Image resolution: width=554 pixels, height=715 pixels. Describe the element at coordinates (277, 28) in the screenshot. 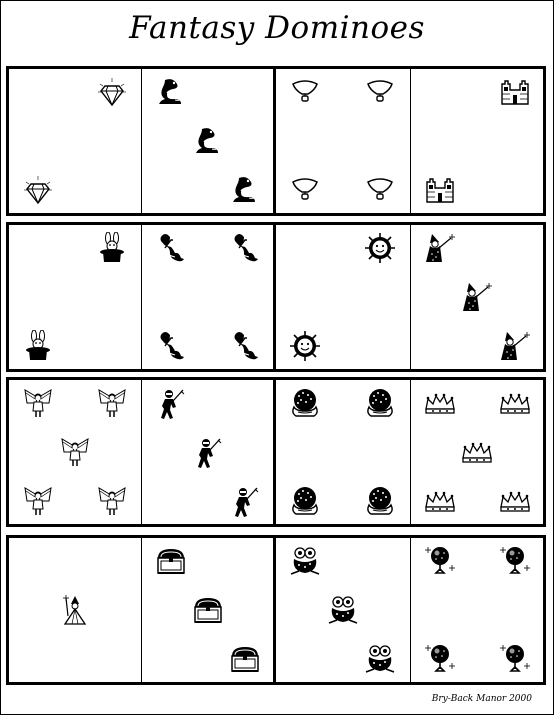

I see `page-title: Fantasy Dominoes` at that location.